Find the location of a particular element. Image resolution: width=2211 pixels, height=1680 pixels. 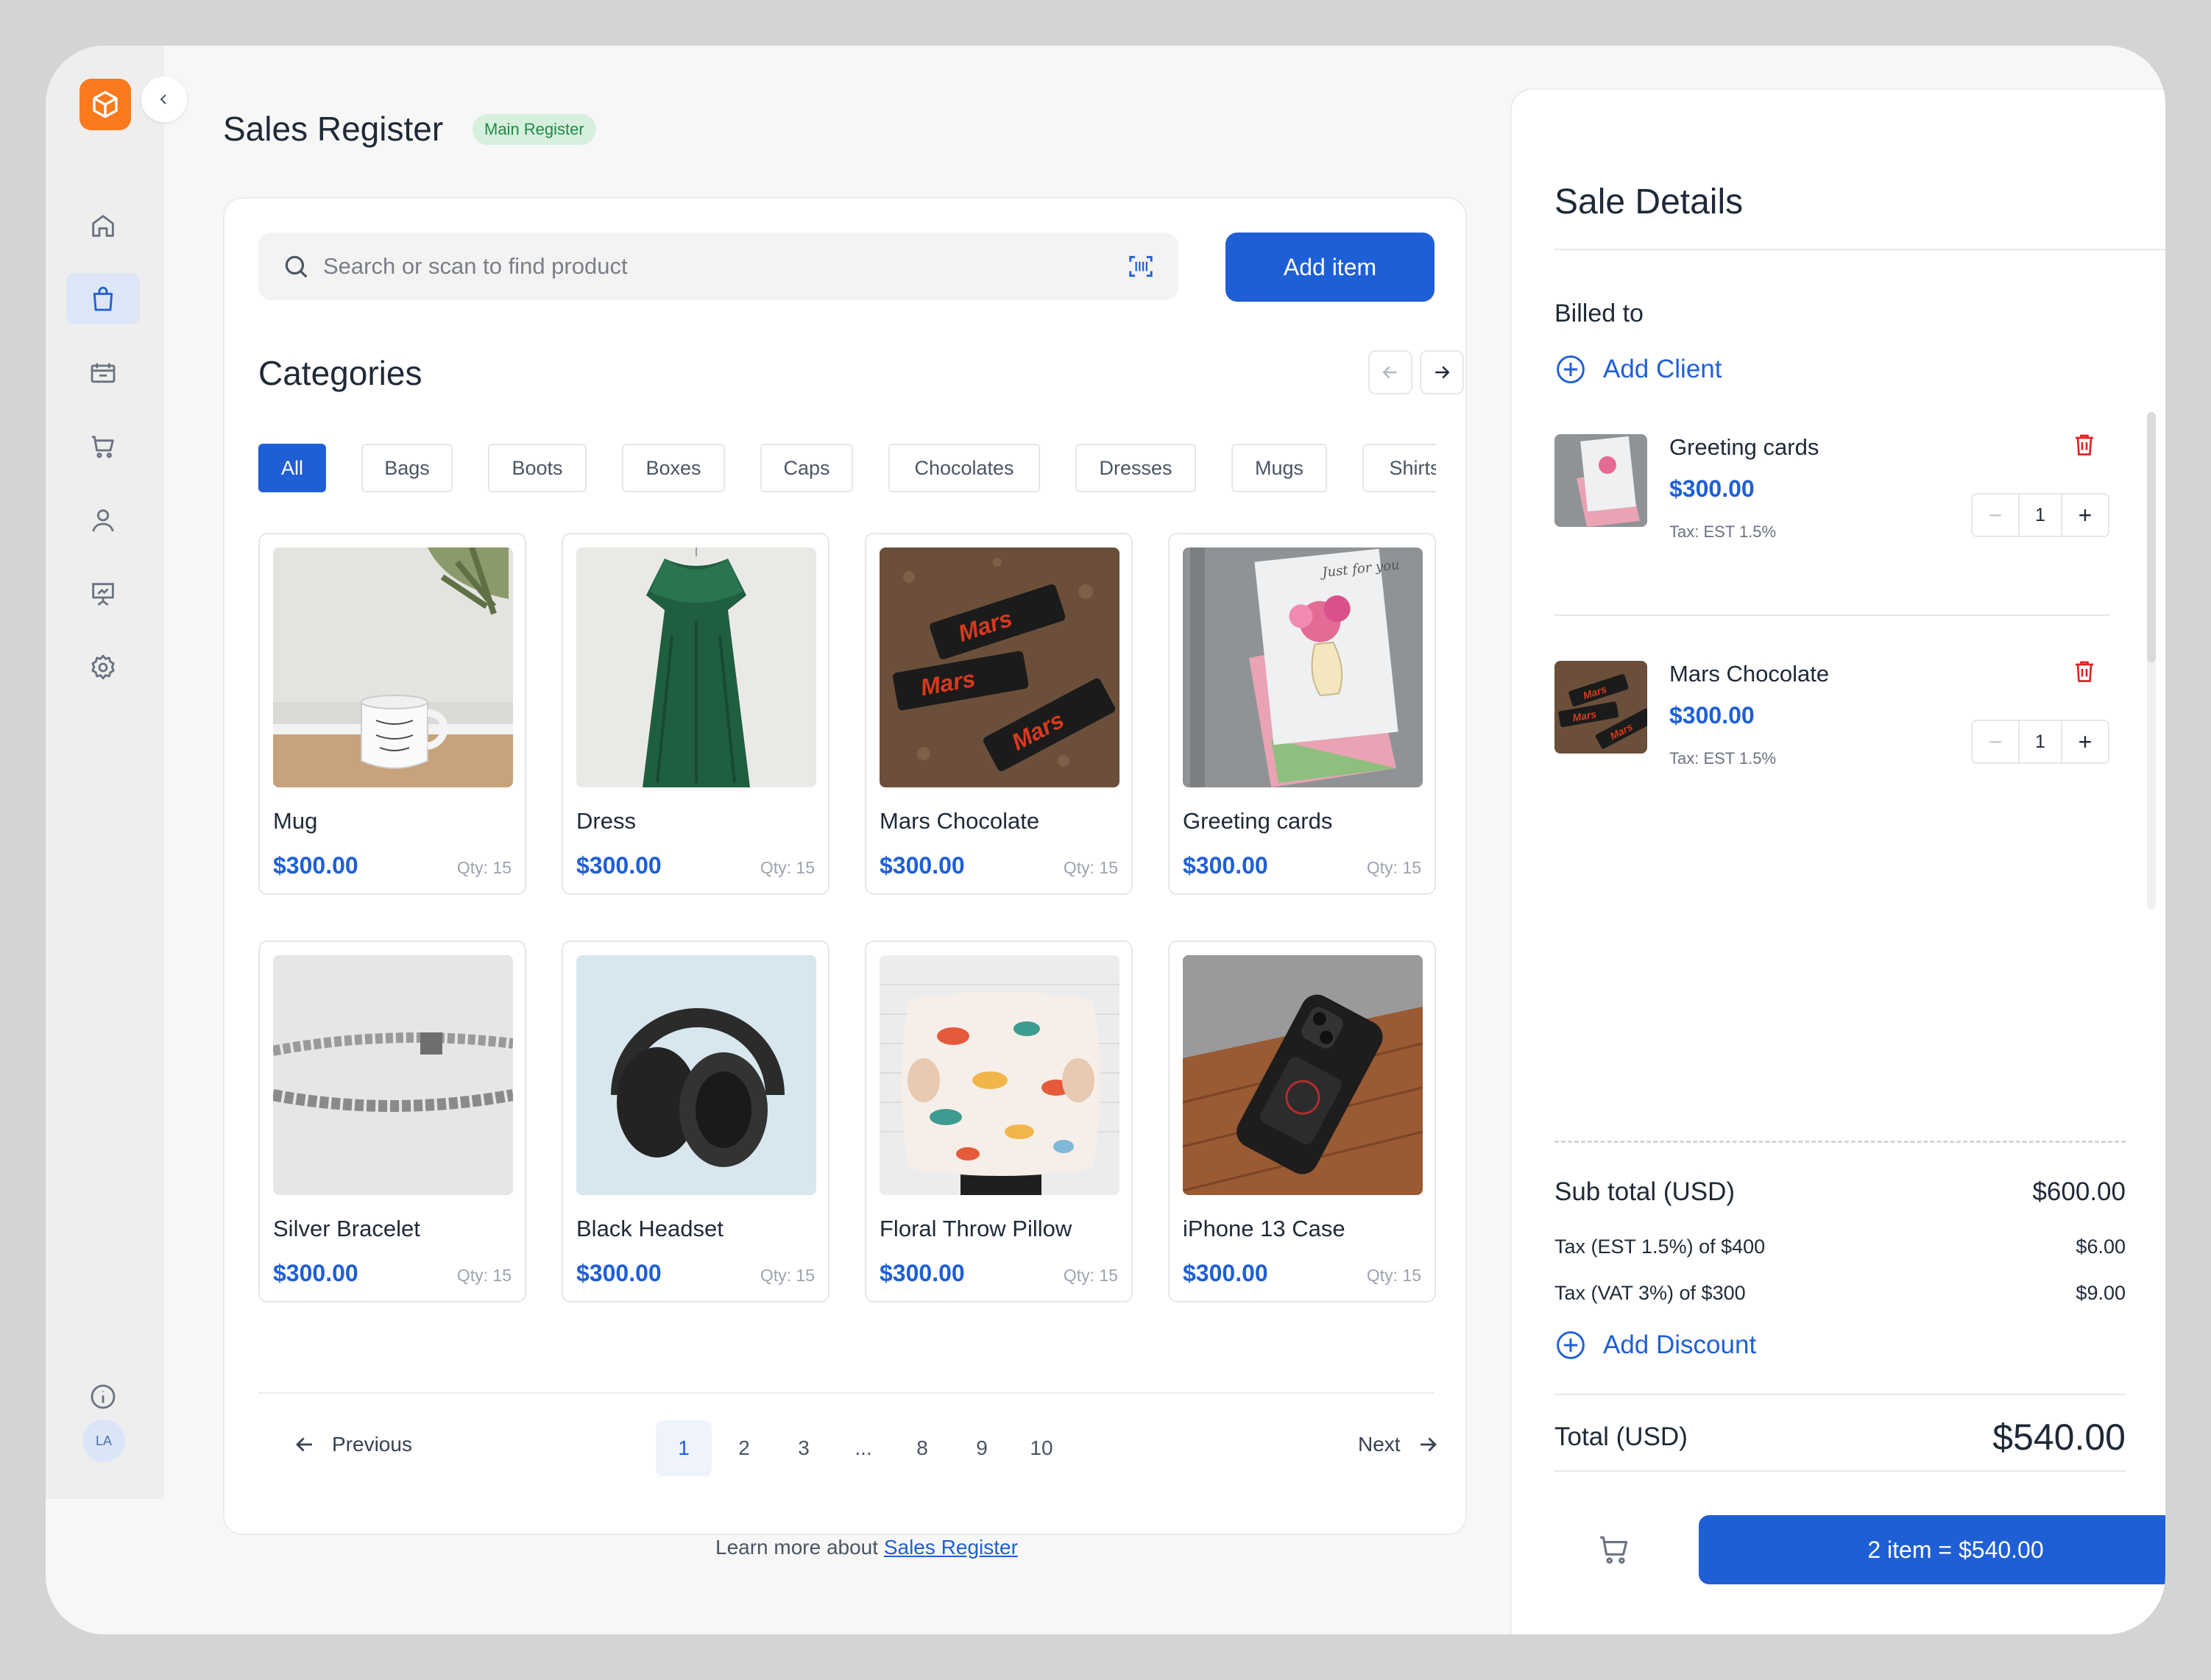

categories-prev-button is located at coordinates (1390, 372).